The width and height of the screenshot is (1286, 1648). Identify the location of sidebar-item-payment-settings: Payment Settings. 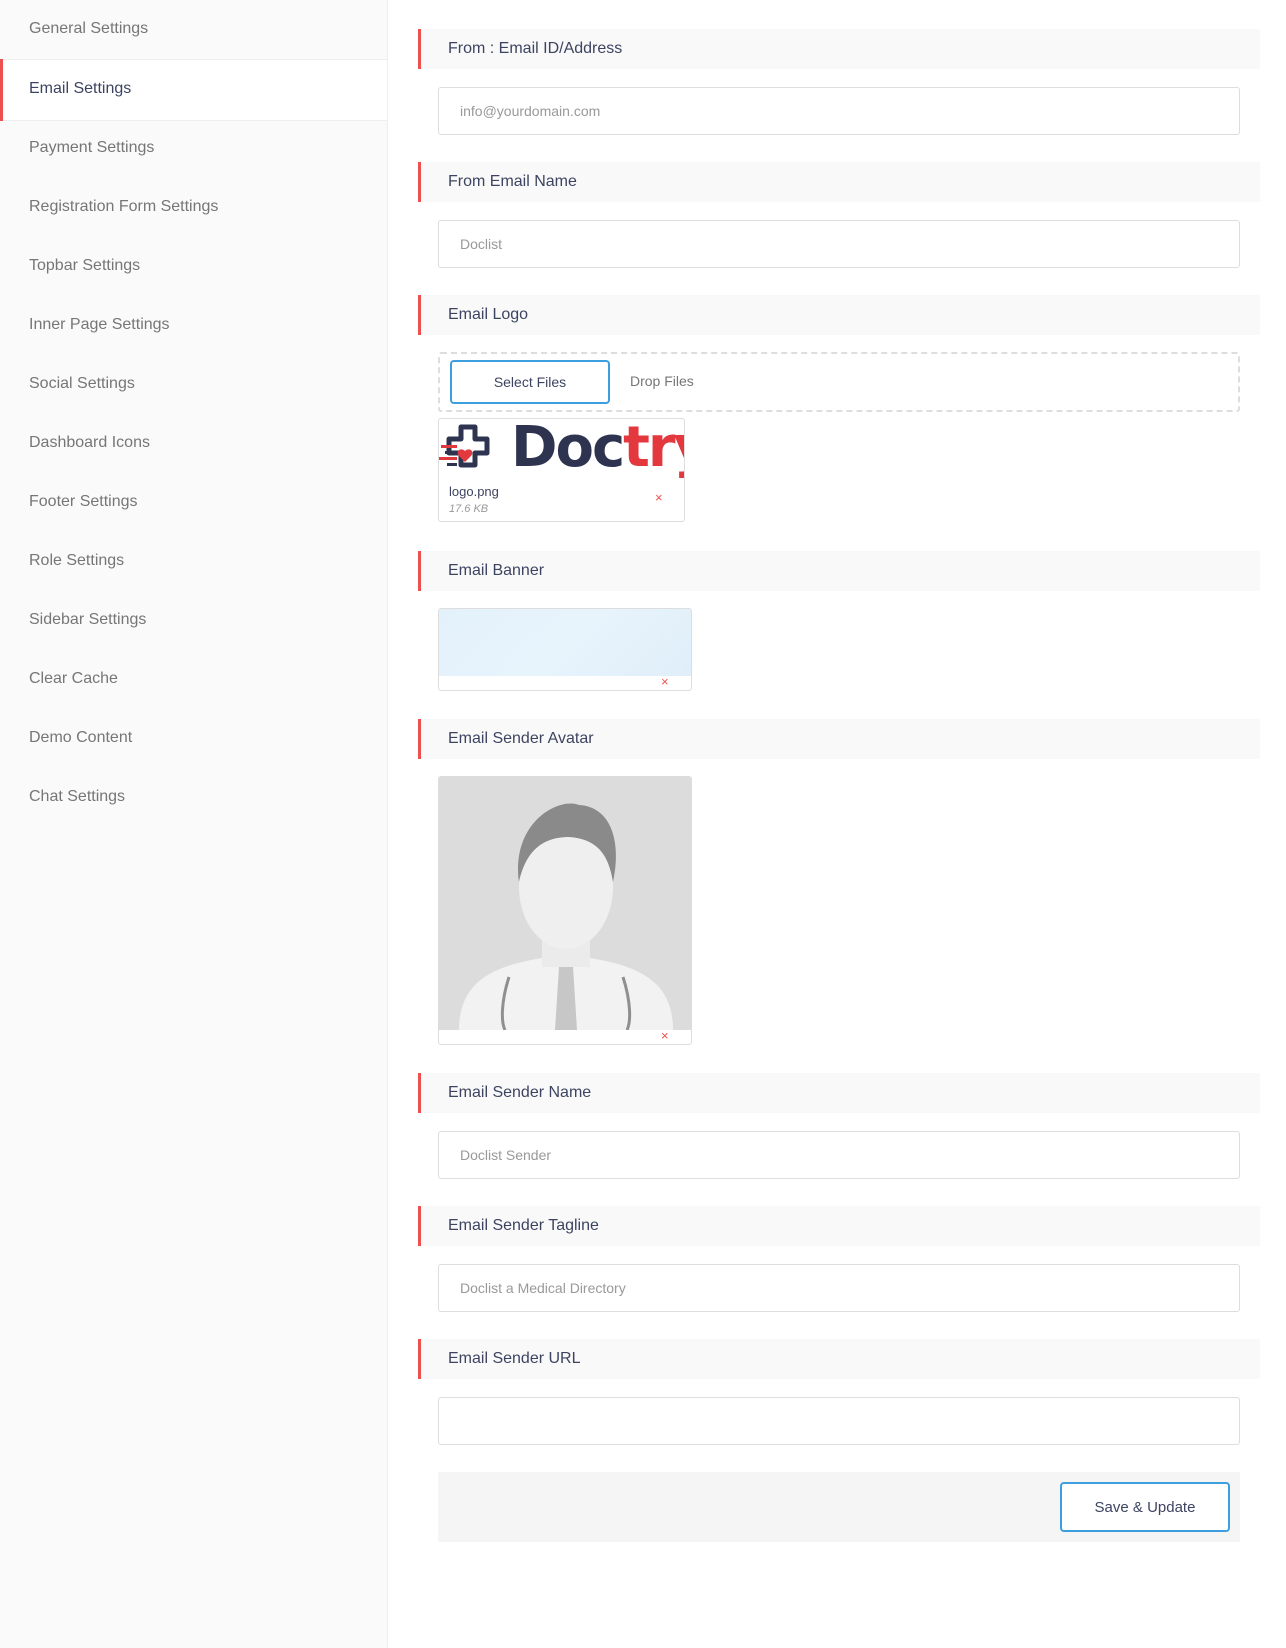
(193, 150).